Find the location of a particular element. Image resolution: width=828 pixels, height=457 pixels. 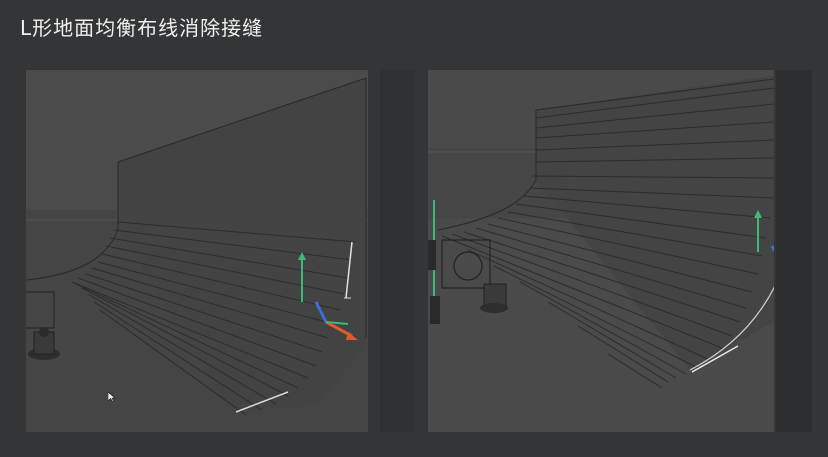

page-title: L形地面均衡布线消除接缝 is located at coordinates (142, 28).